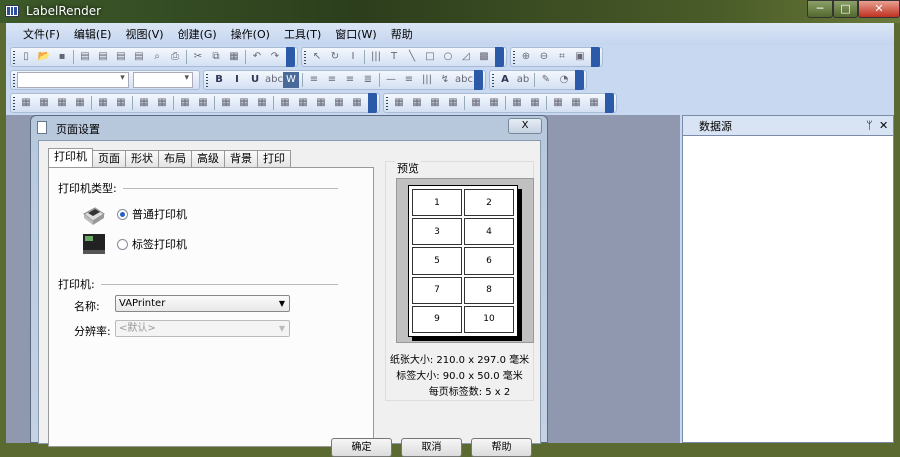 This screenshot has height=457, width=900. I want to click on shadow-color-icon: ◔, so click(564, 80).